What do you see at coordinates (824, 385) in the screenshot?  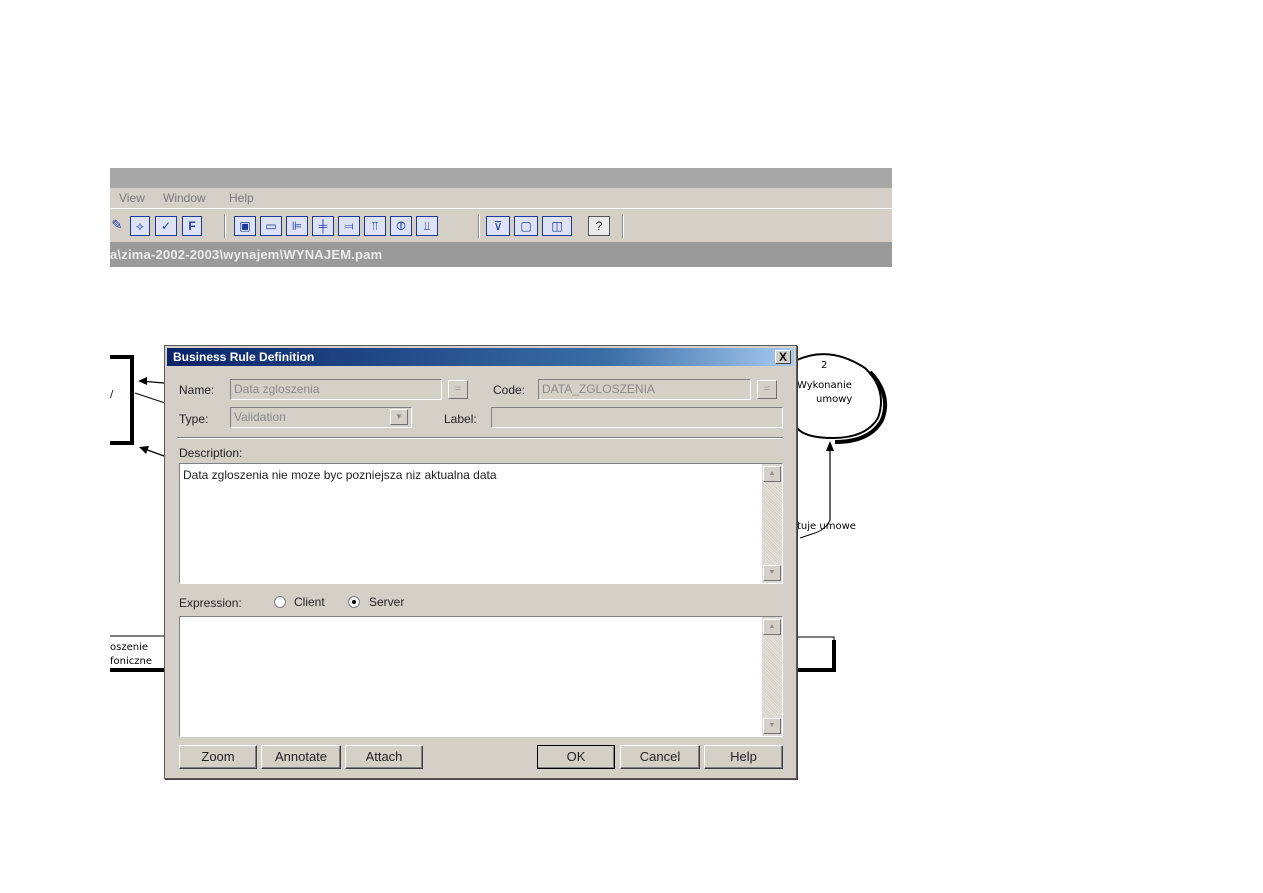 I see `process-name-line1: Wykonanie` at bounding box center [824, 385].